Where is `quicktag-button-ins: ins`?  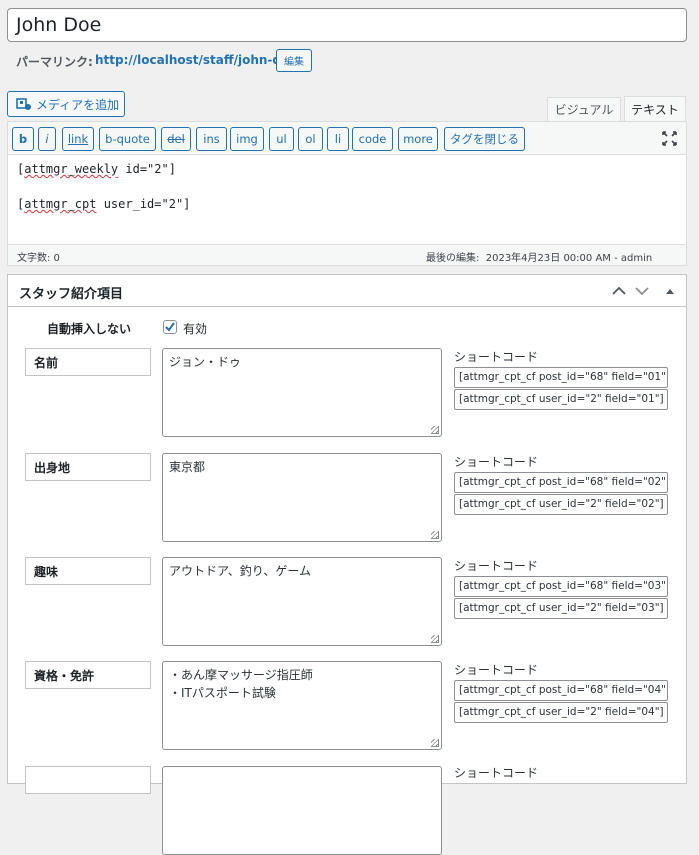 quicktag-button-ins: ins is located at coordinates (211, 139).